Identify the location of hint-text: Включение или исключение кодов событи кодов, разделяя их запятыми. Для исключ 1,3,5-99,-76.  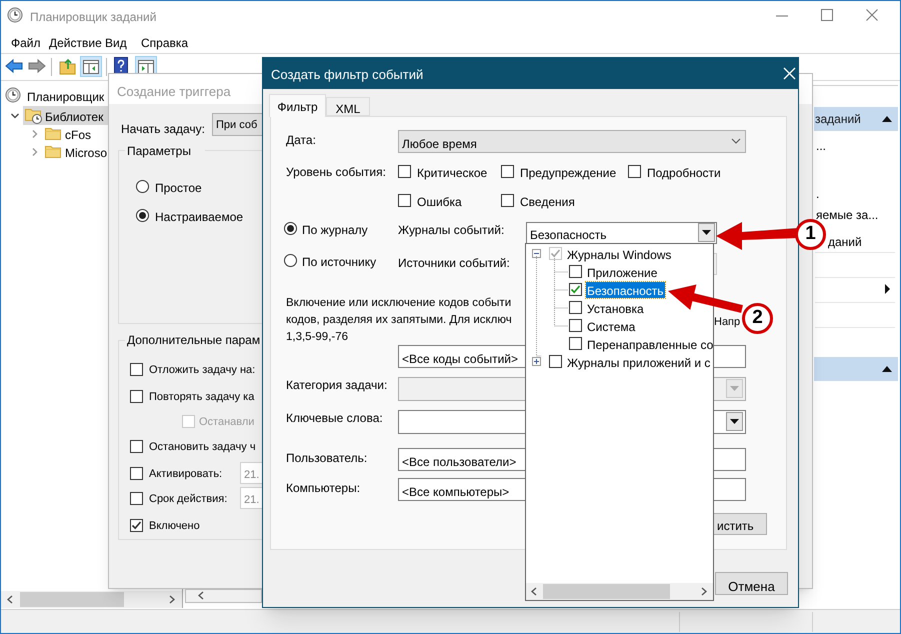
(399, 320).